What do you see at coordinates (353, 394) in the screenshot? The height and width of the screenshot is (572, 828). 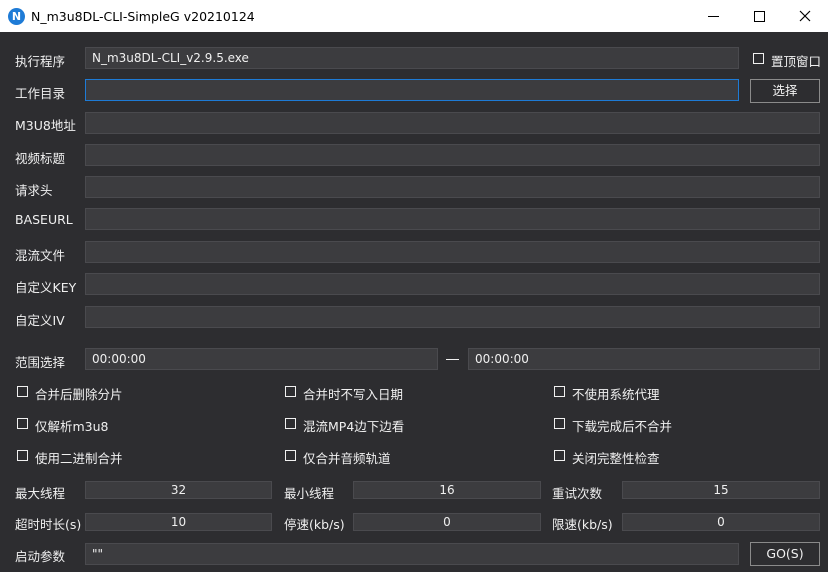 I see `option-label: 合并时不写入日期` at bounding box center [353, 394].